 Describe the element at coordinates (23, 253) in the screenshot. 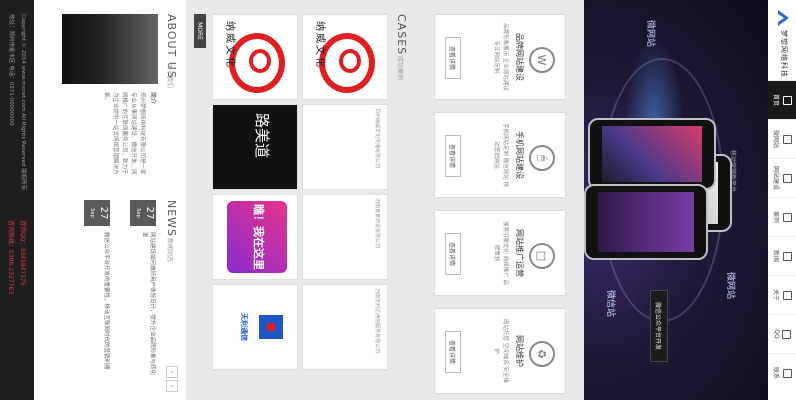

I see `footer-qq: 咨询QQ：3345847375` at that location.